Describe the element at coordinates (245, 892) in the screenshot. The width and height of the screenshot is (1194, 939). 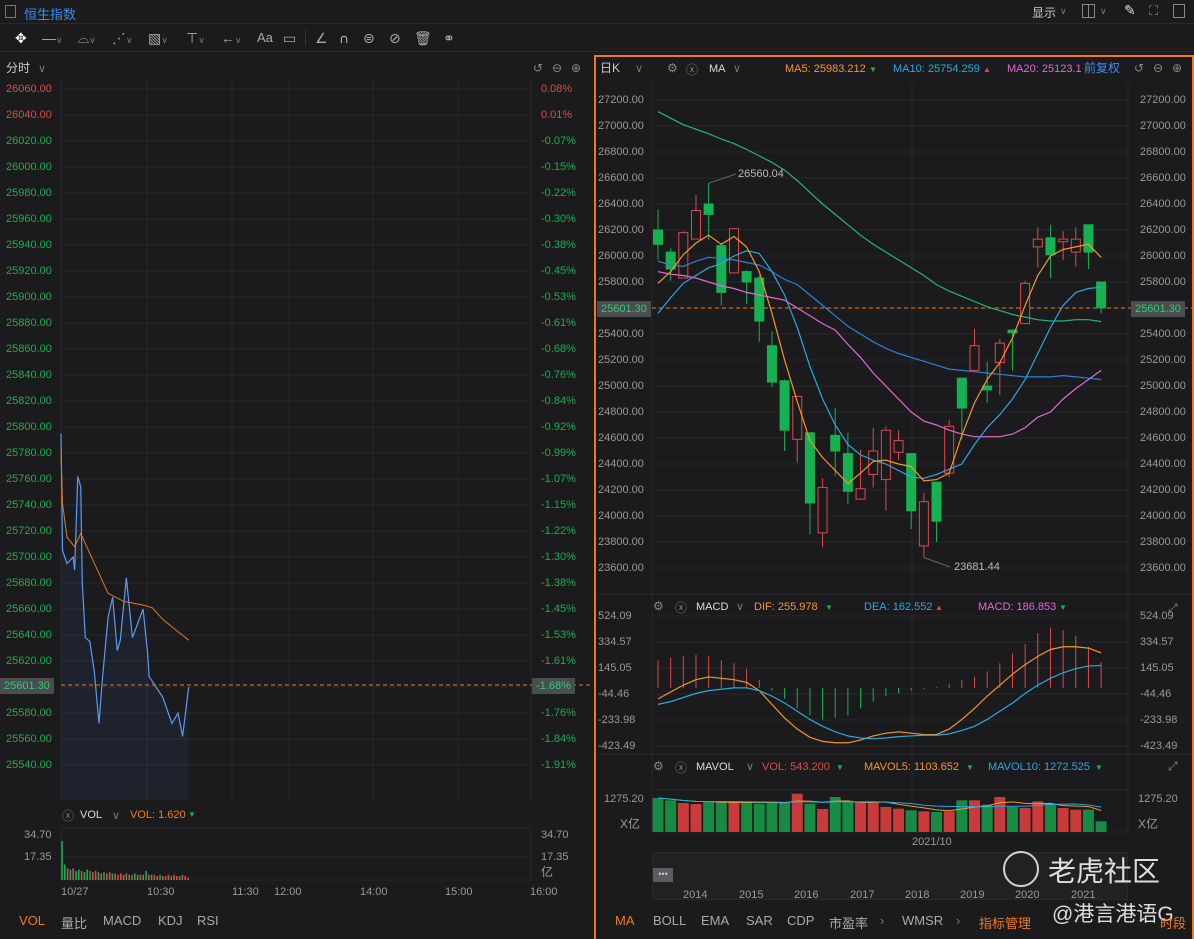
I see `time-axis-label: 11:30` at that location.